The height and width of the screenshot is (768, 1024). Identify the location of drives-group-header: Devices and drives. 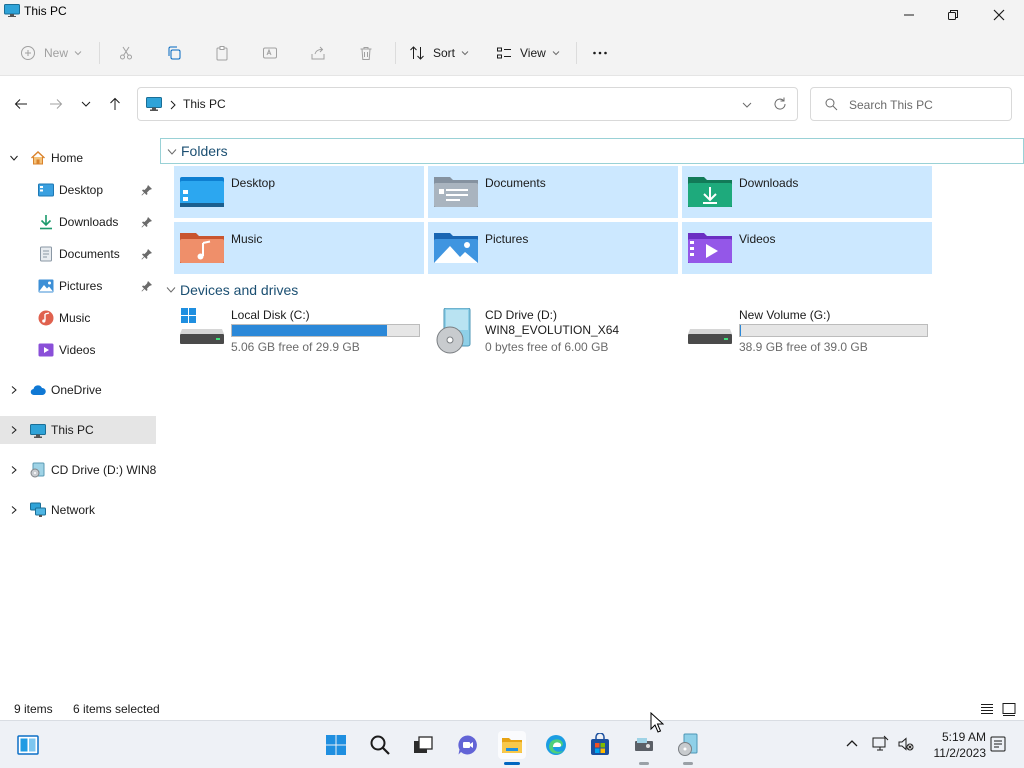
(592, 290).